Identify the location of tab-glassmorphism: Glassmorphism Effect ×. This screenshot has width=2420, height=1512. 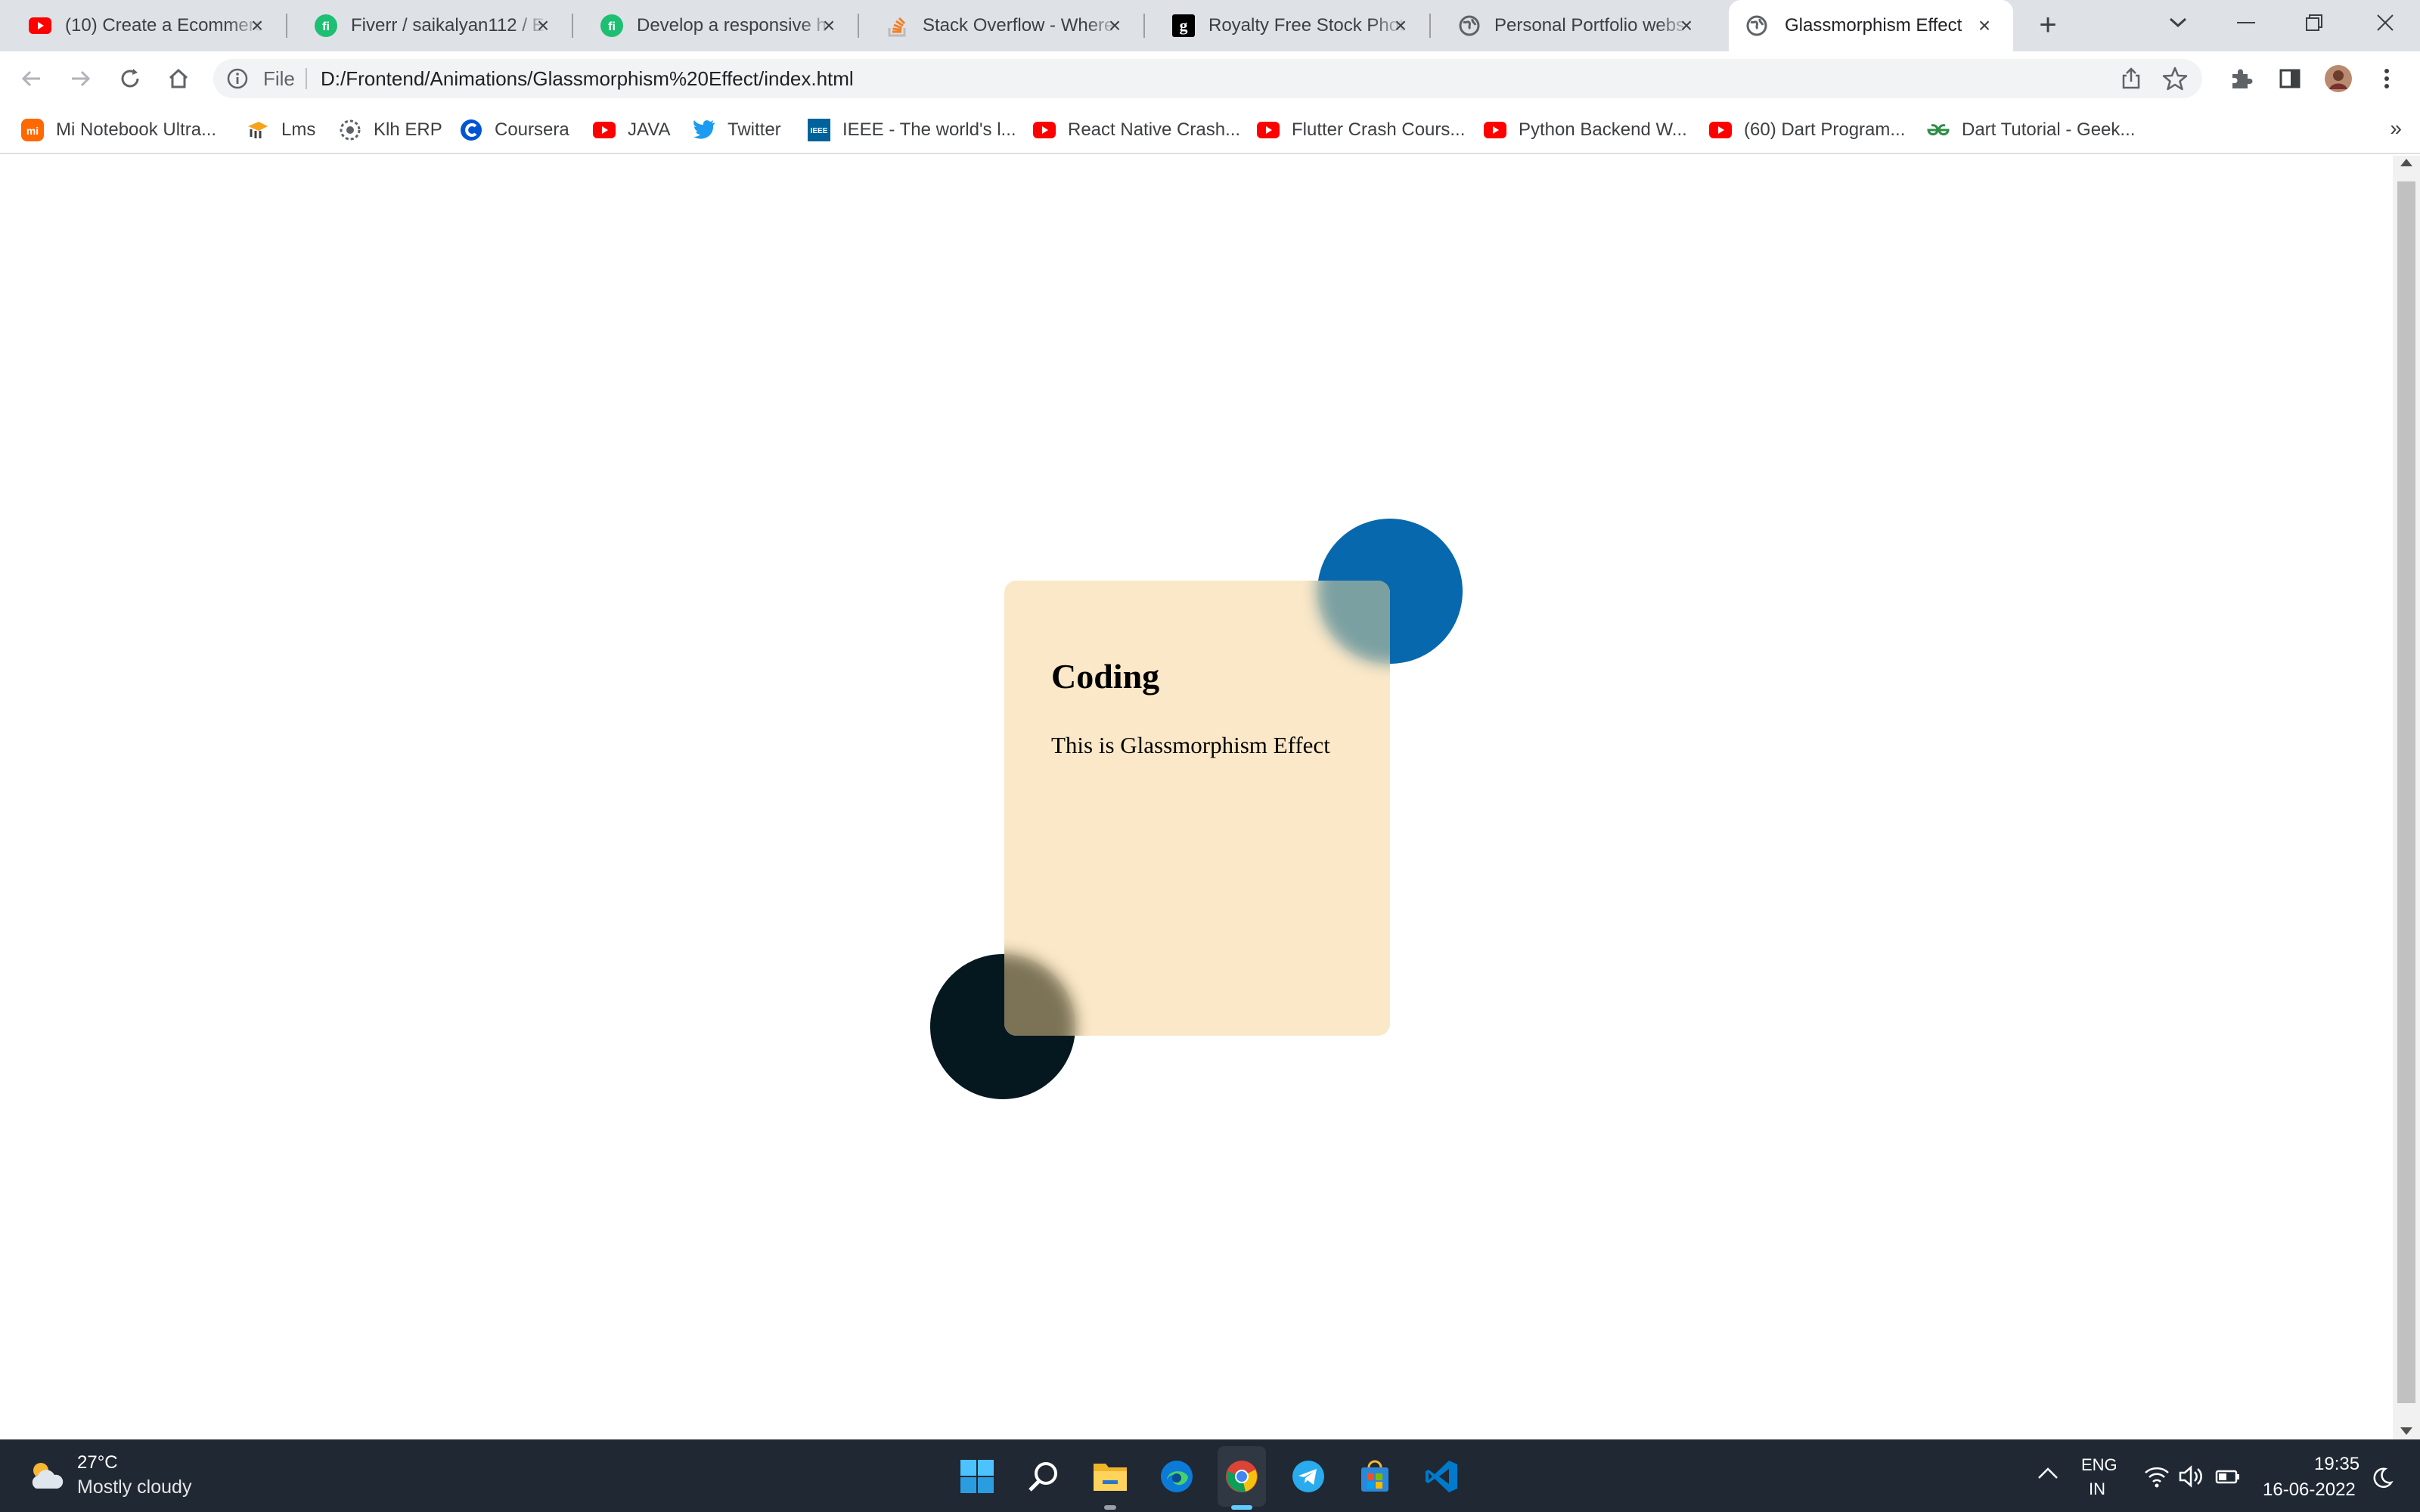
(1871, 26).